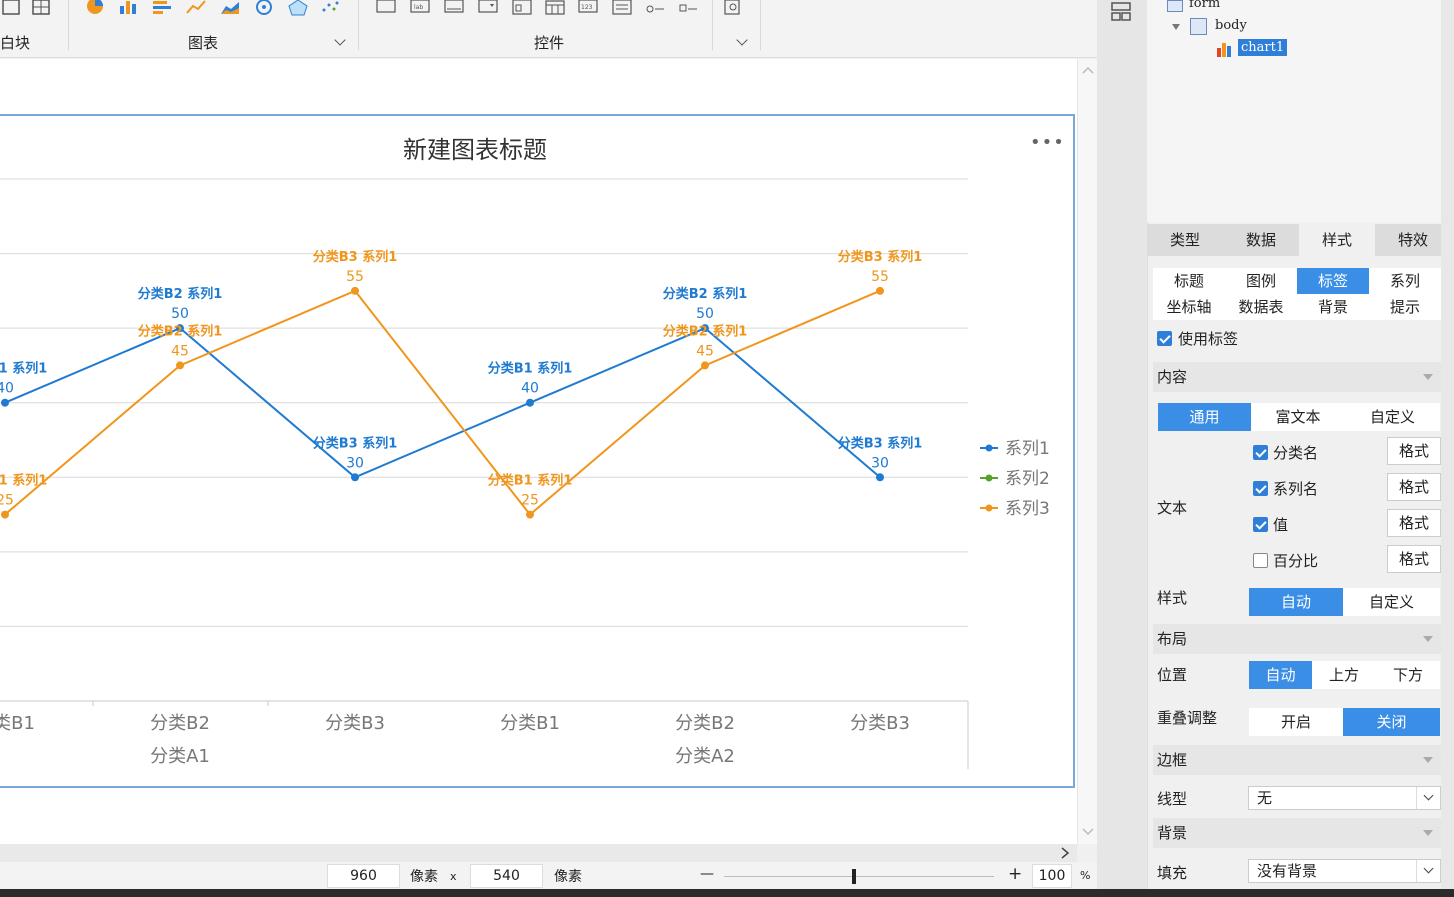 The width and height of the screenshot is (1454, 897). I want to click on line-chart-icon, so click(196, 8).